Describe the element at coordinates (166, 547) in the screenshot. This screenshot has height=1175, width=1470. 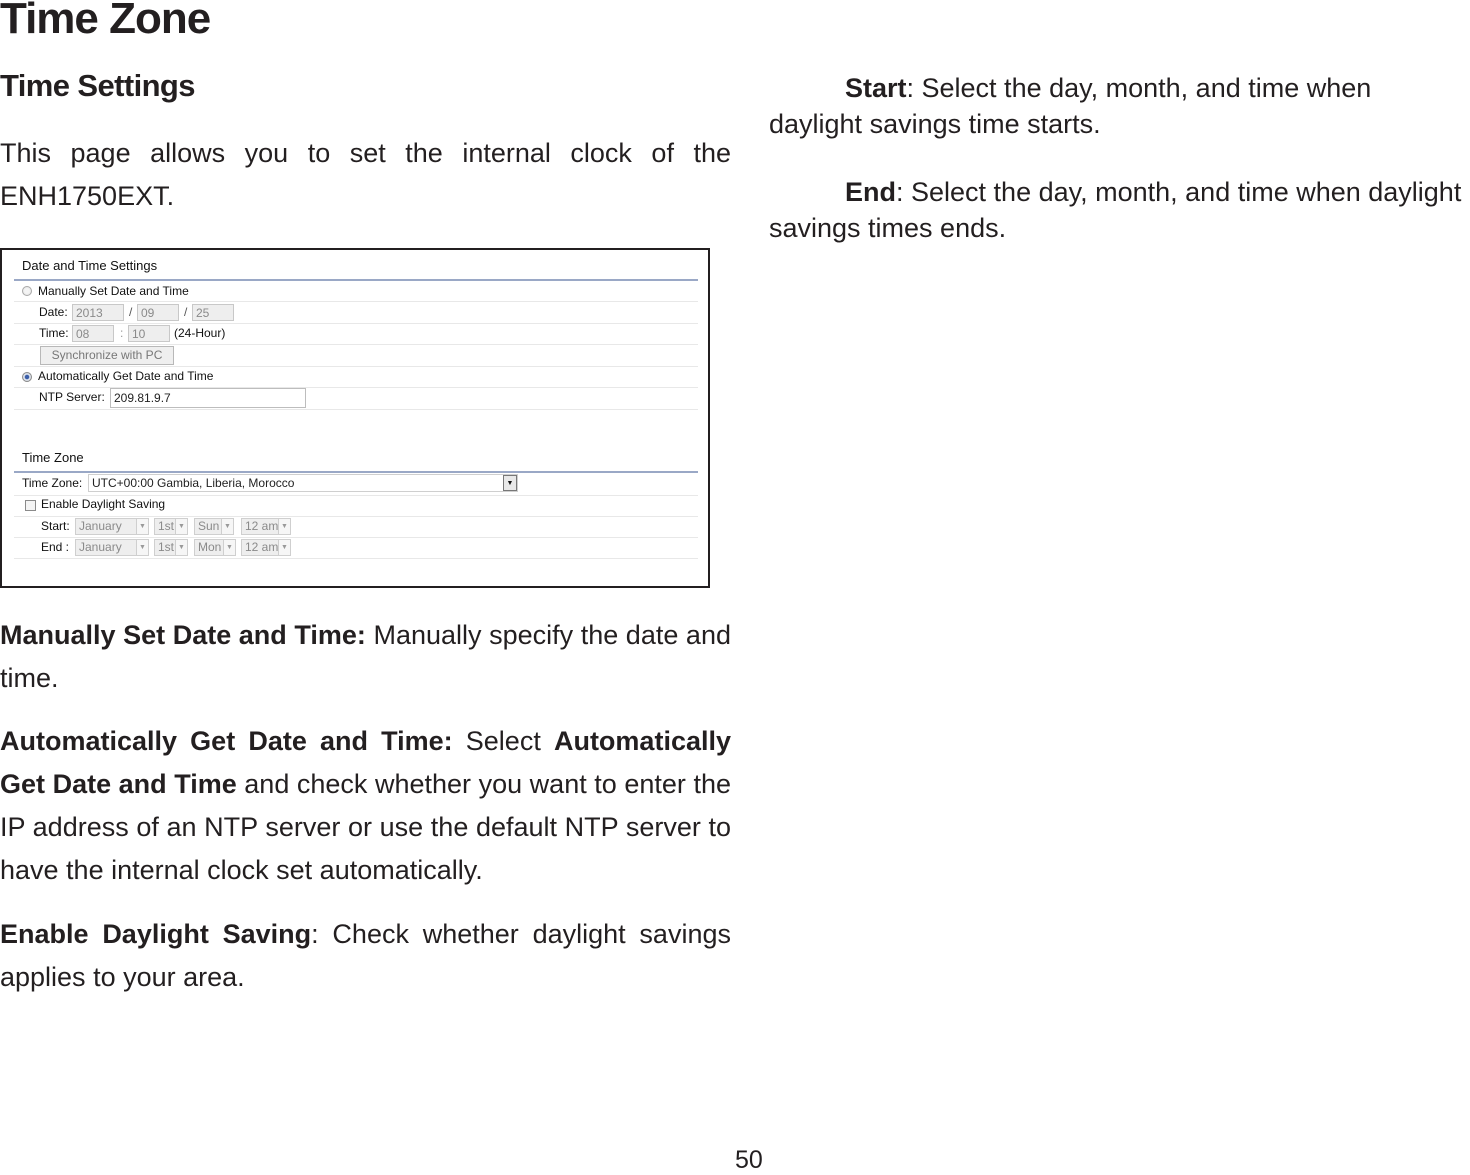
I see `end-week-value: 1st` at that location.